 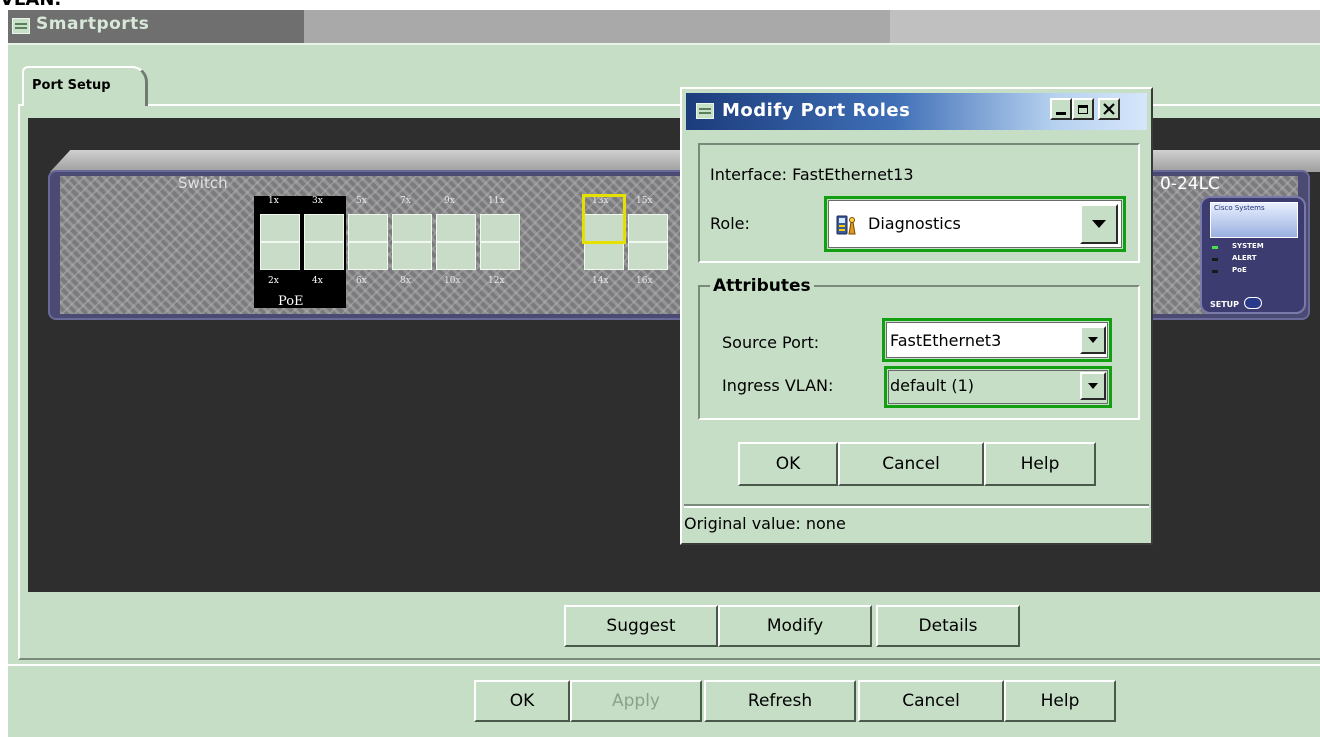 What do you see at coordinates (361, 201) in the screenshot?
I see `port-label-top: 5x` at bounding box center [361, 201].